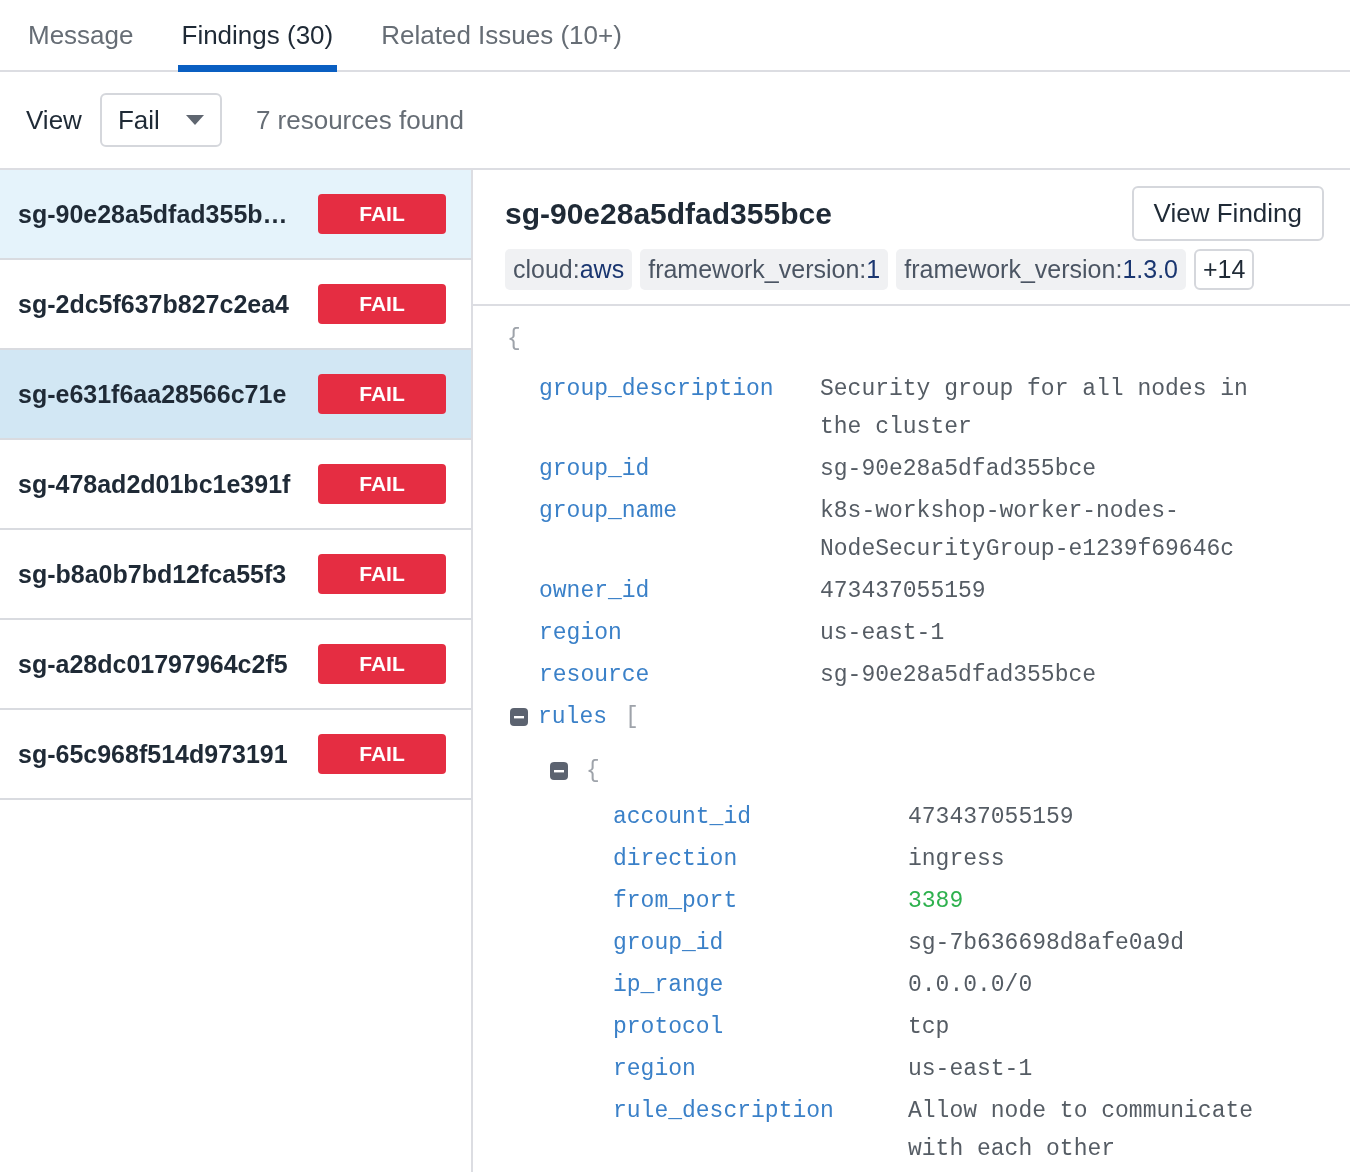 Image resolution: width=1350 pixels, height=1172 pixels. I want to click on tab: Findings (30), so click(257, 36).